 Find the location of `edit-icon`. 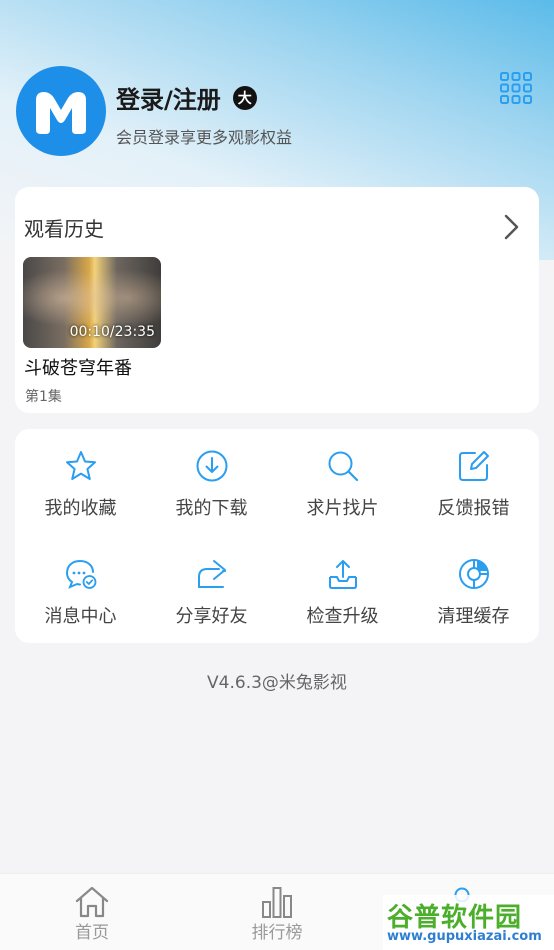

edit-icon is located at coordinates (474, 466).